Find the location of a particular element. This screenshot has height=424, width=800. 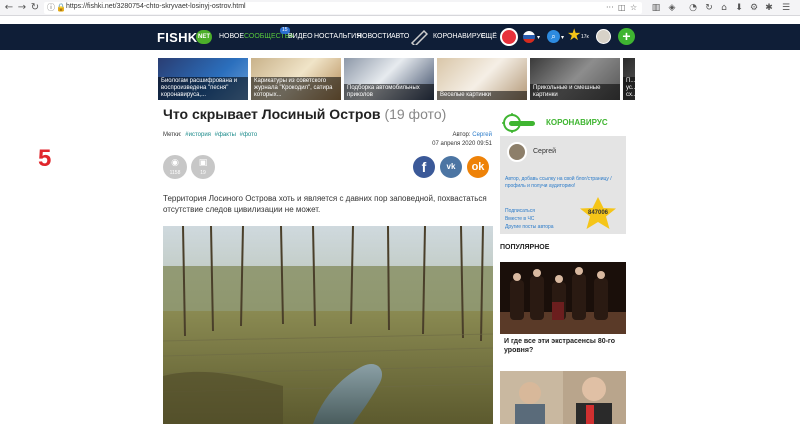

russia-flag-icon is located at coordinates (529, 37).